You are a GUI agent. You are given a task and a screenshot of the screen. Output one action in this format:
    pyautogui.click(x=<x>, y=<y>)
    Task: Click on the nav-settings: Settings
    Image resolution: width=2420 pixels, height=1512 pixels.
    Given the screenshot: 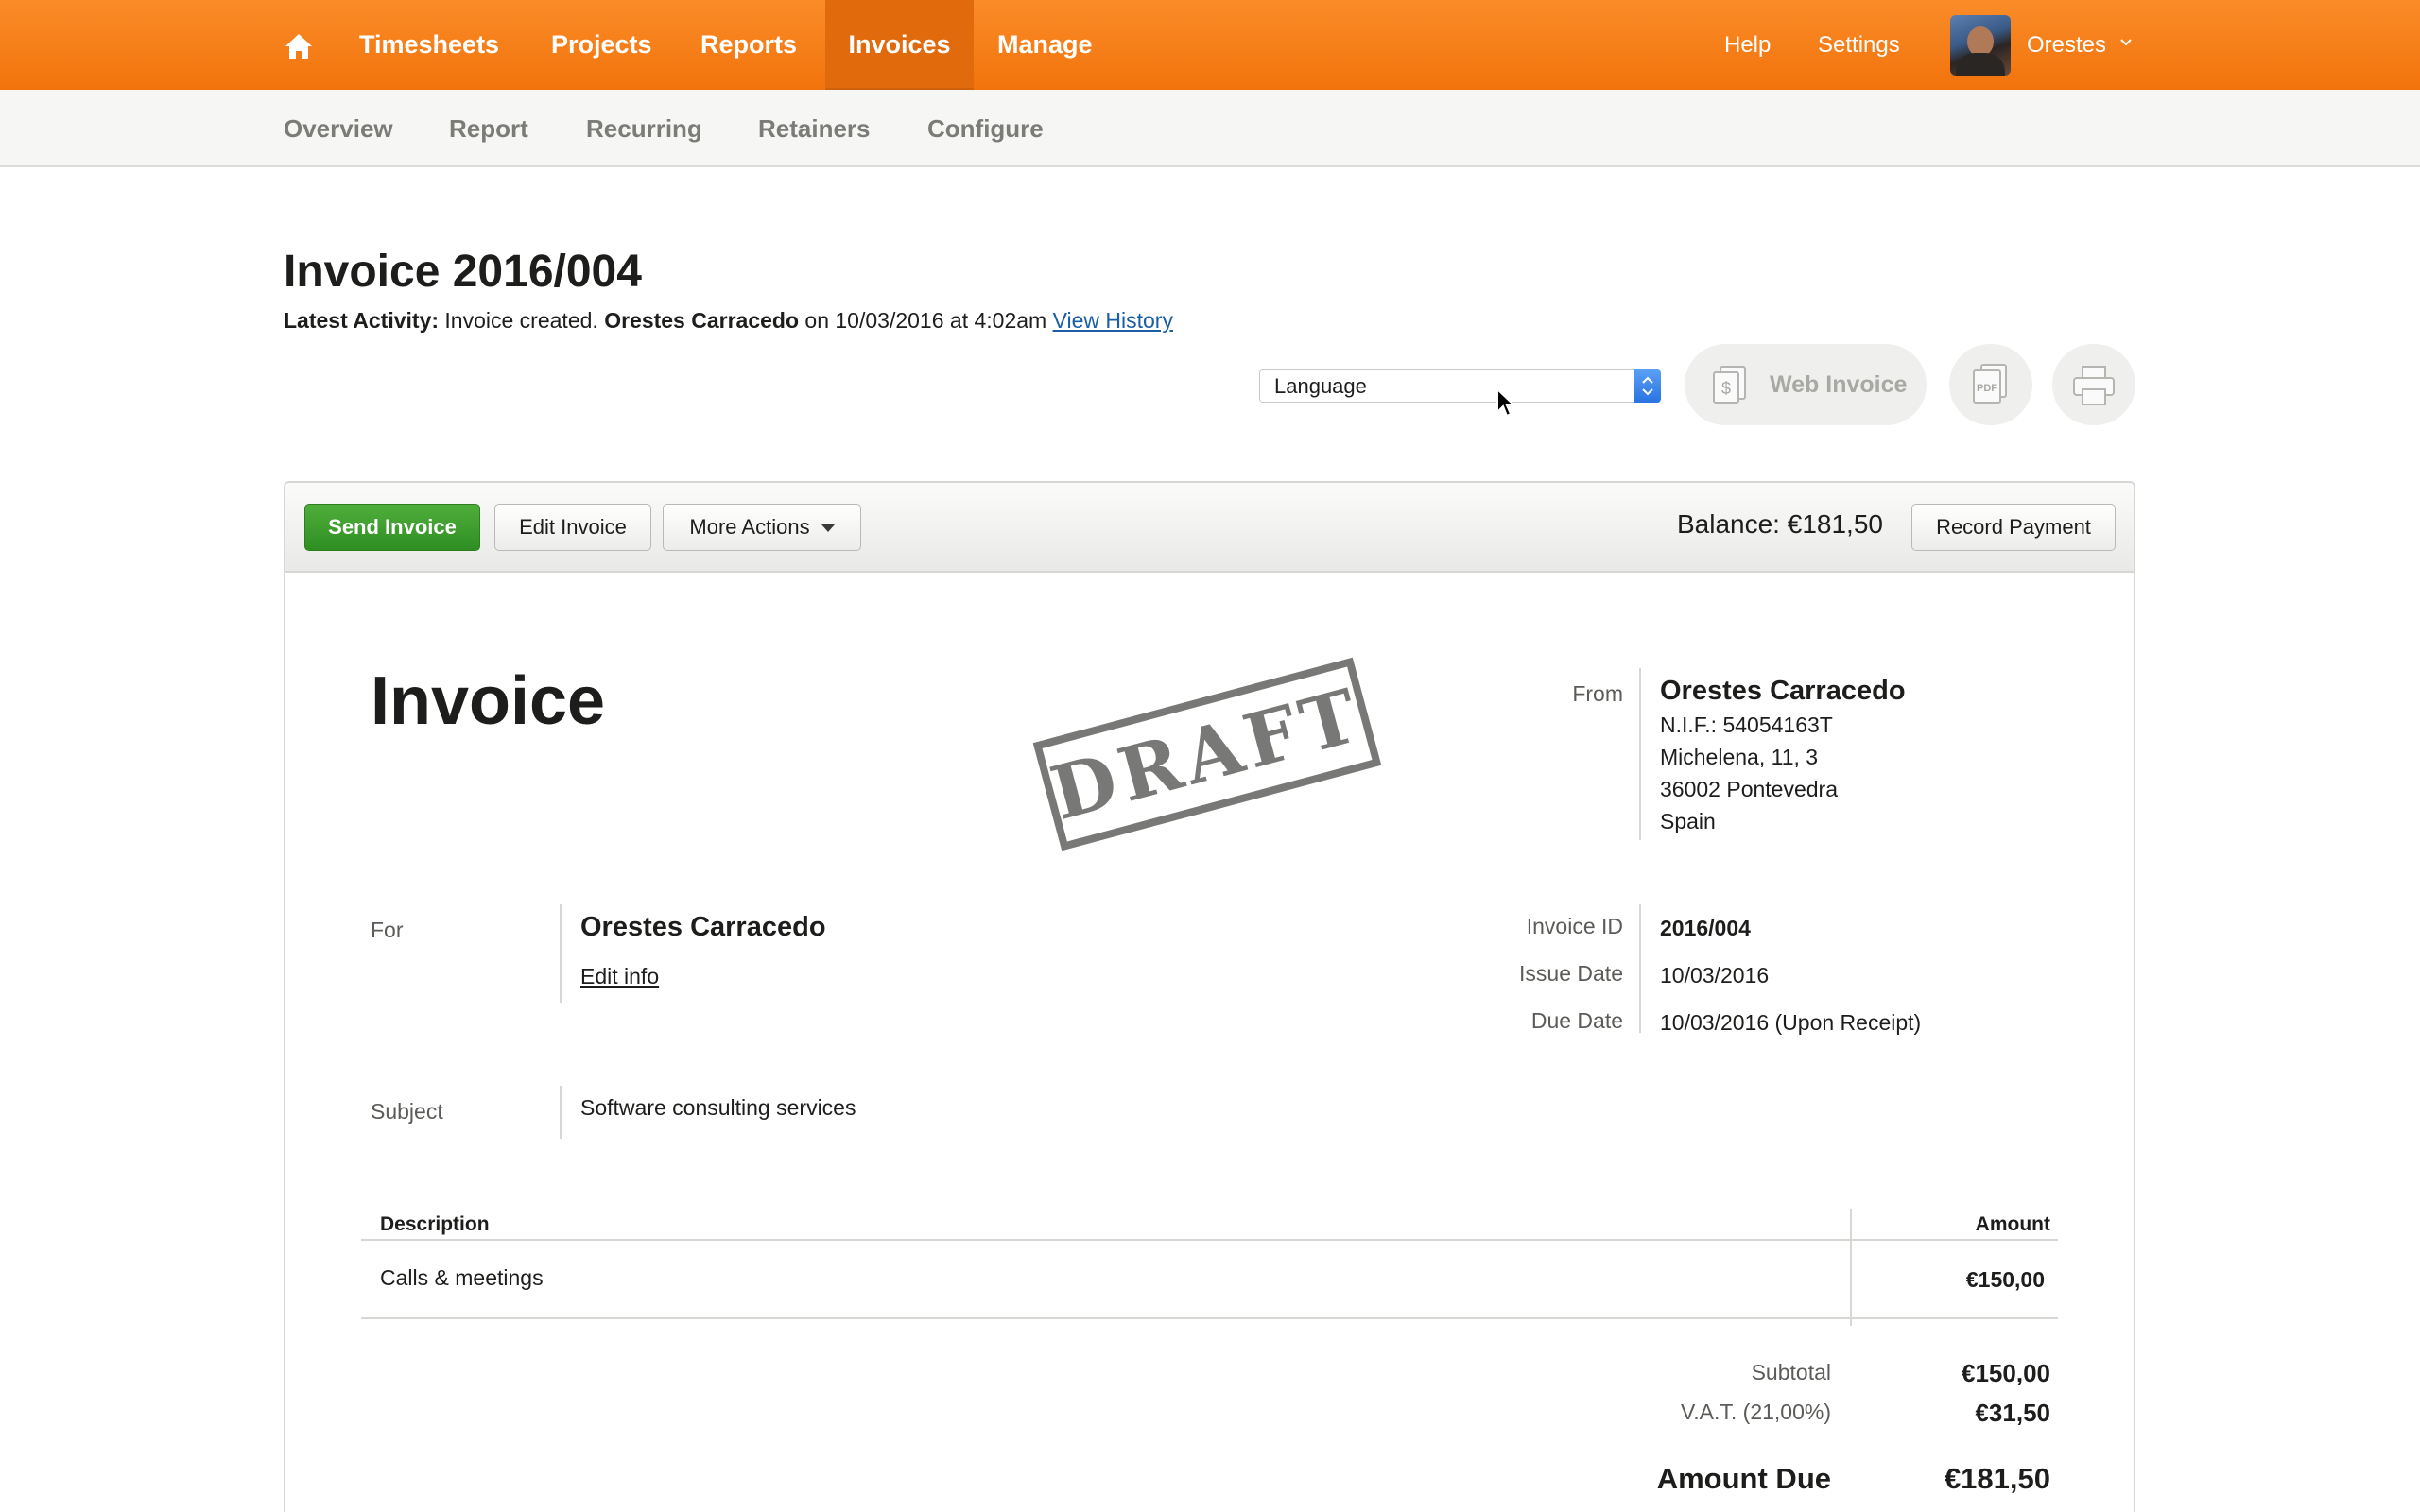 What is the action you would take?
    pyautogui.click(x=1859, y=45)
    